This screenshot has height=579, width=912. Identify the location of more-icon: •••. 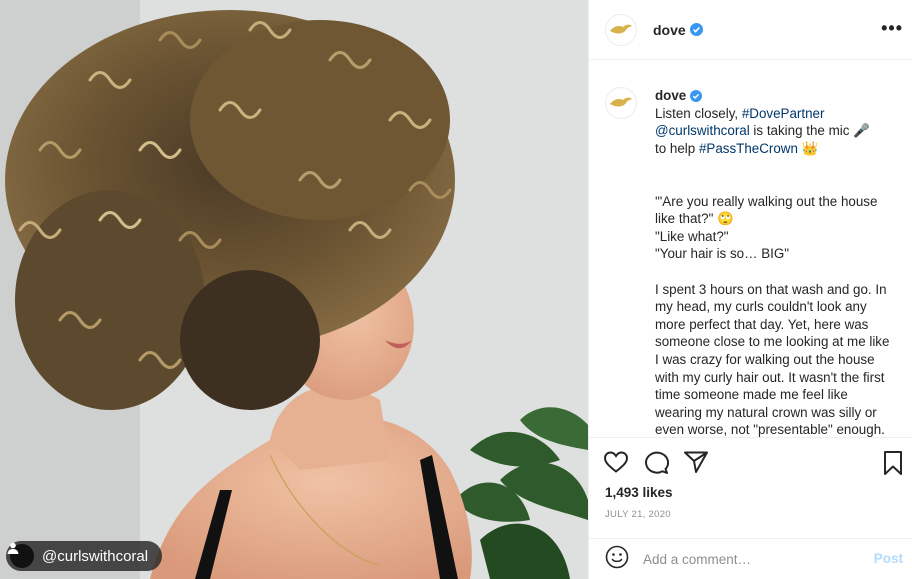
(892, 28).